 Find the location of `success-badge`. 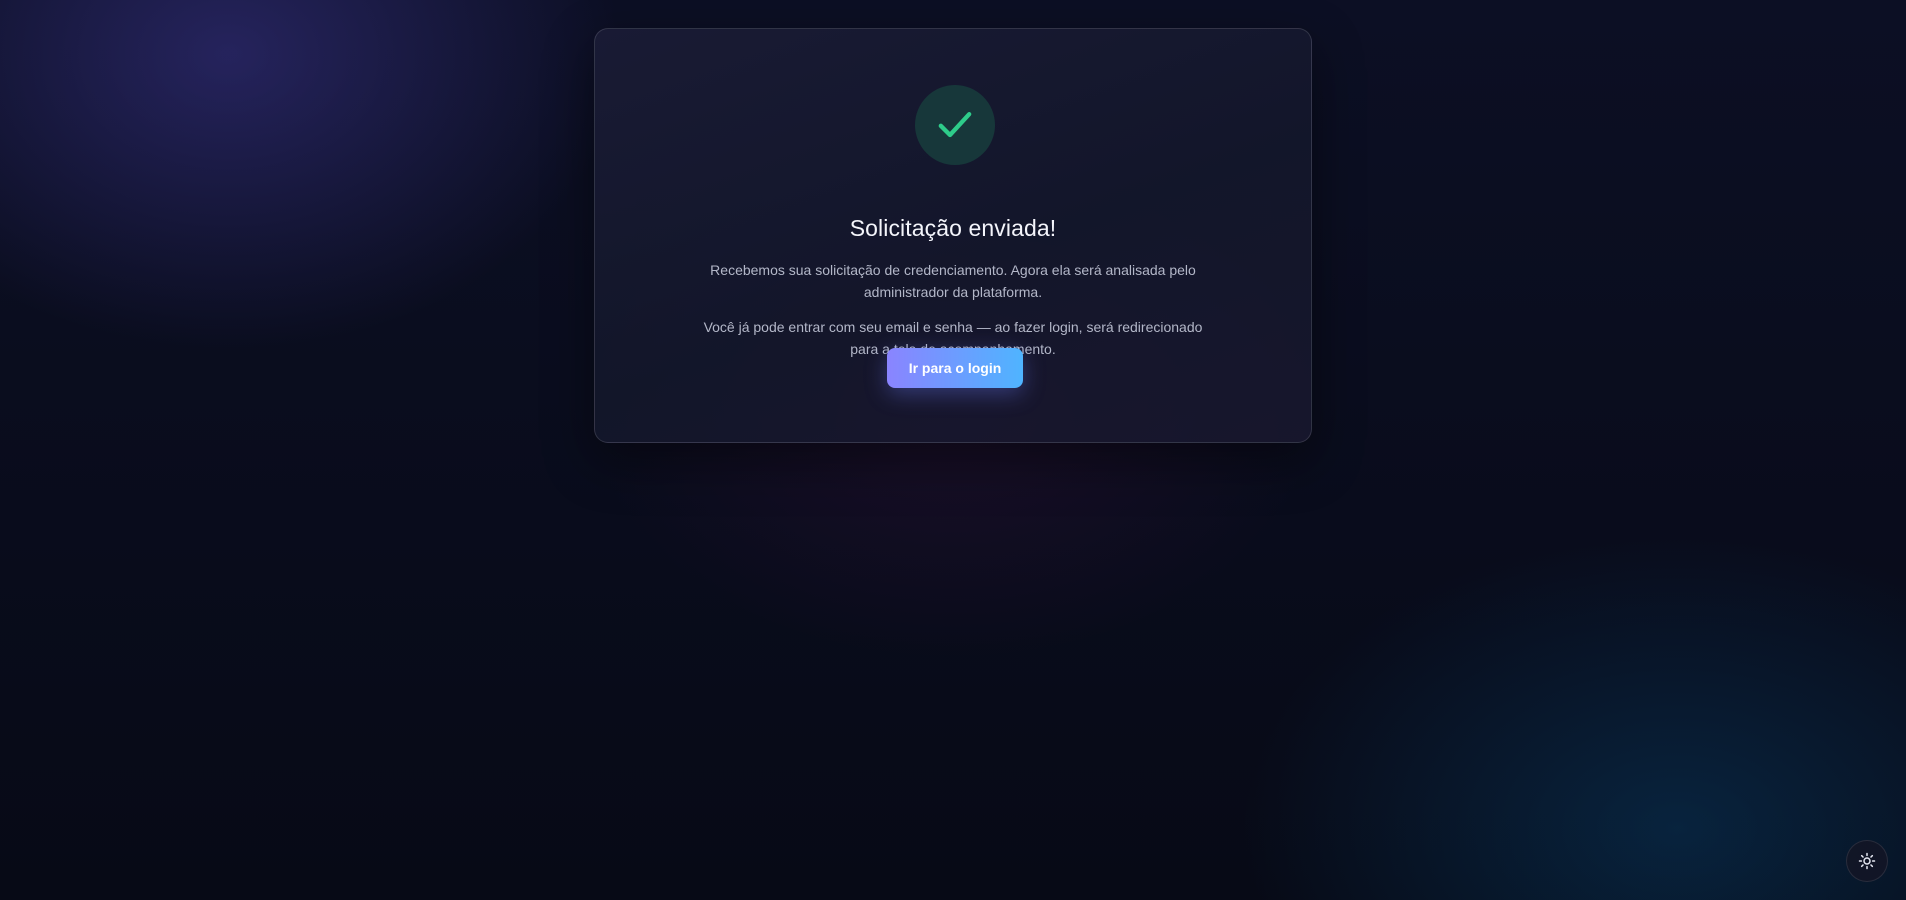

success-badge is located at coordinates (955, 125).